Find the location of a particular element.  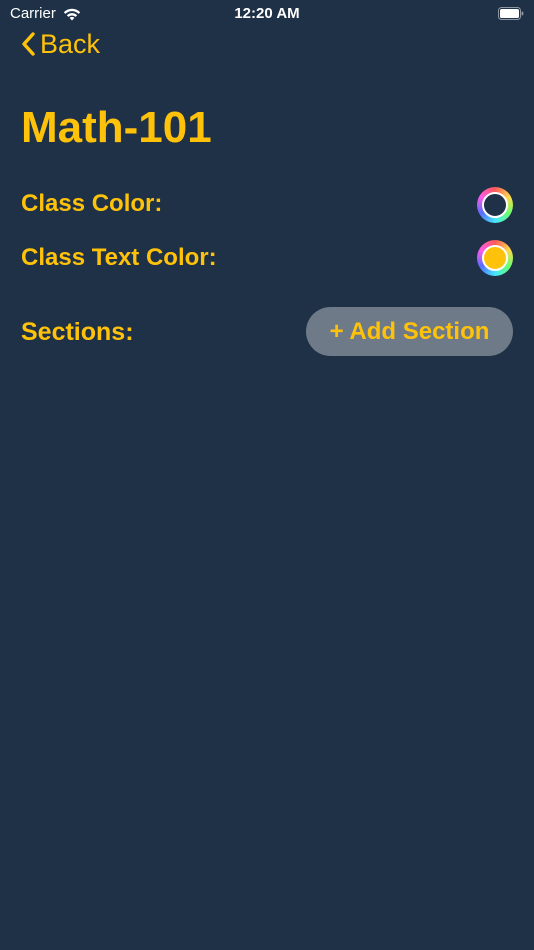

class-color-swatch is located at coordinates (495, 205).